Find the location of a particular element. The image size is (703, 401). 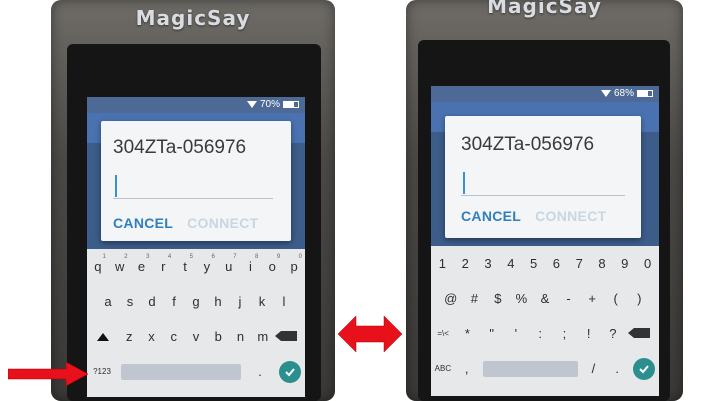

key-h: h is located at coordinates (218, 301).